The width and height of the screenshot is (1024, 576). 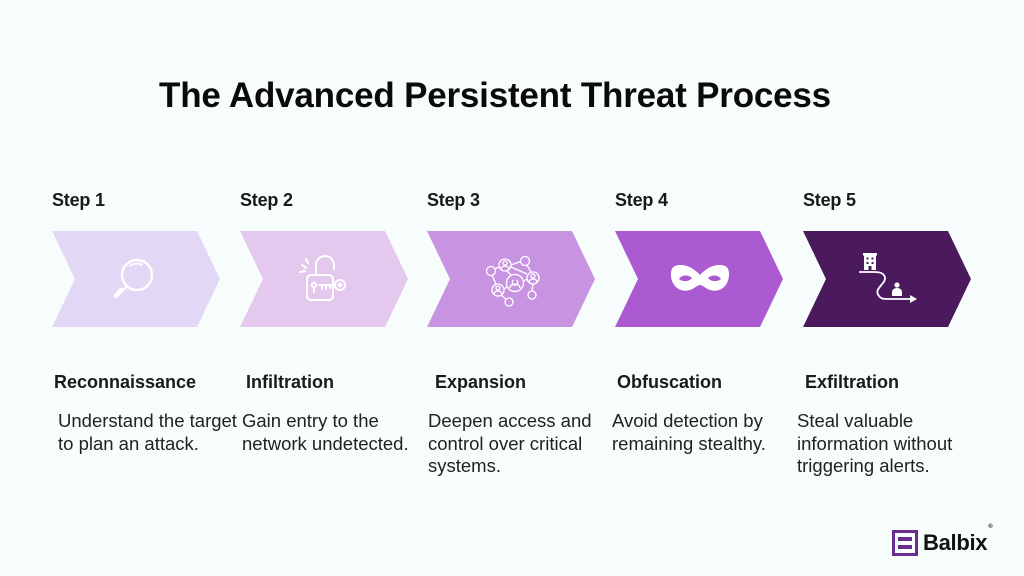 I want to click on step-name: Reconnaissance, so click(x=125, y=382).